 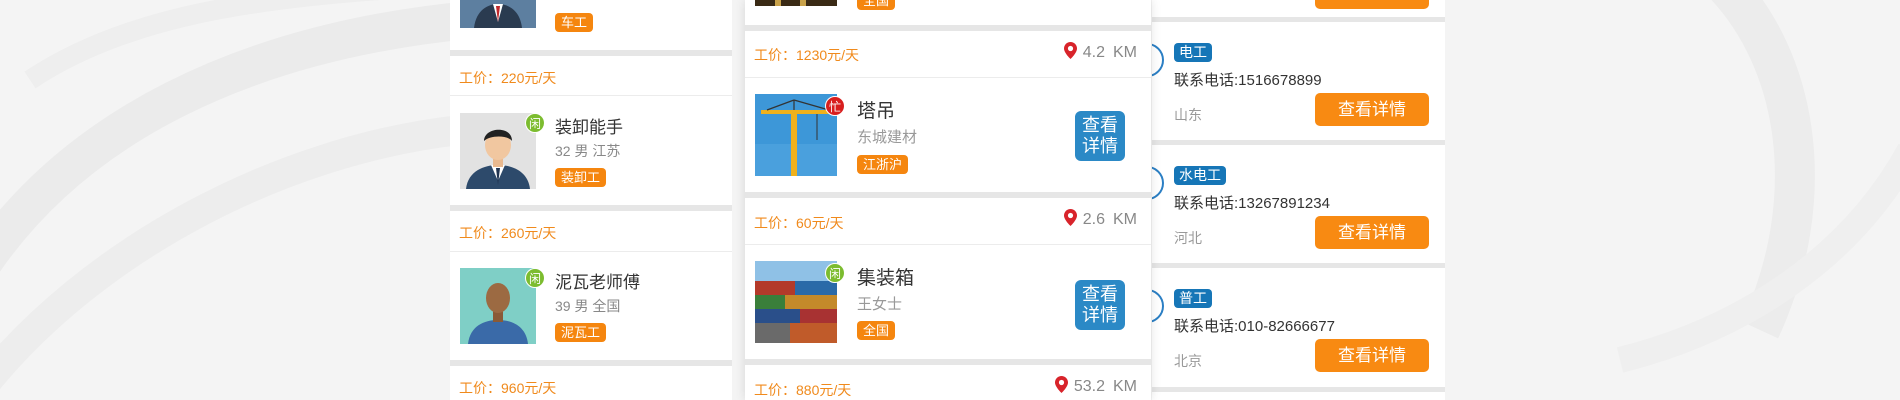 I want to click on worker-name: 装卸能手, so click(x=589, y=127).